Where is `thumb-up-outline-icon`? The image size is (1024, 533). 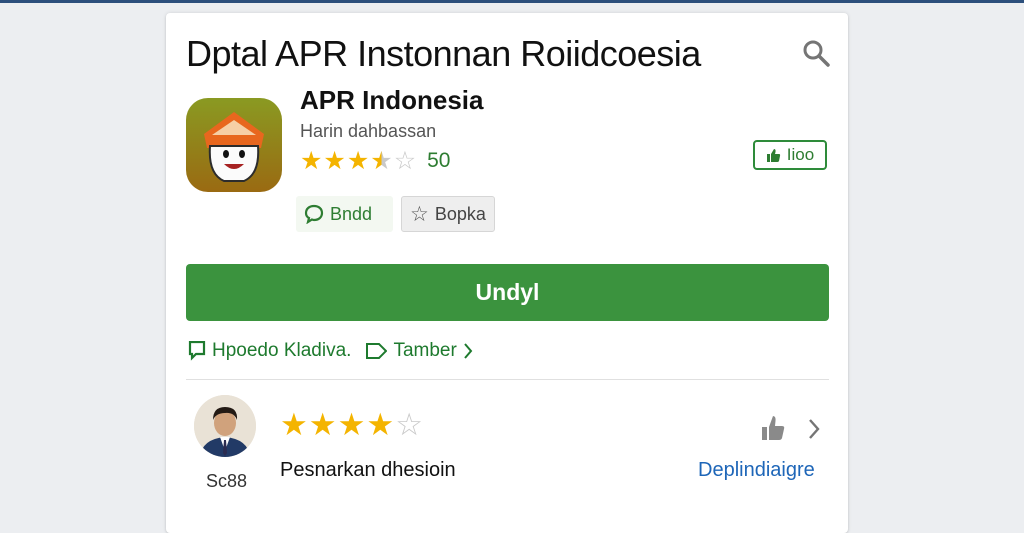
thumb-up-outline-icon is located at coordinates (773, 428).